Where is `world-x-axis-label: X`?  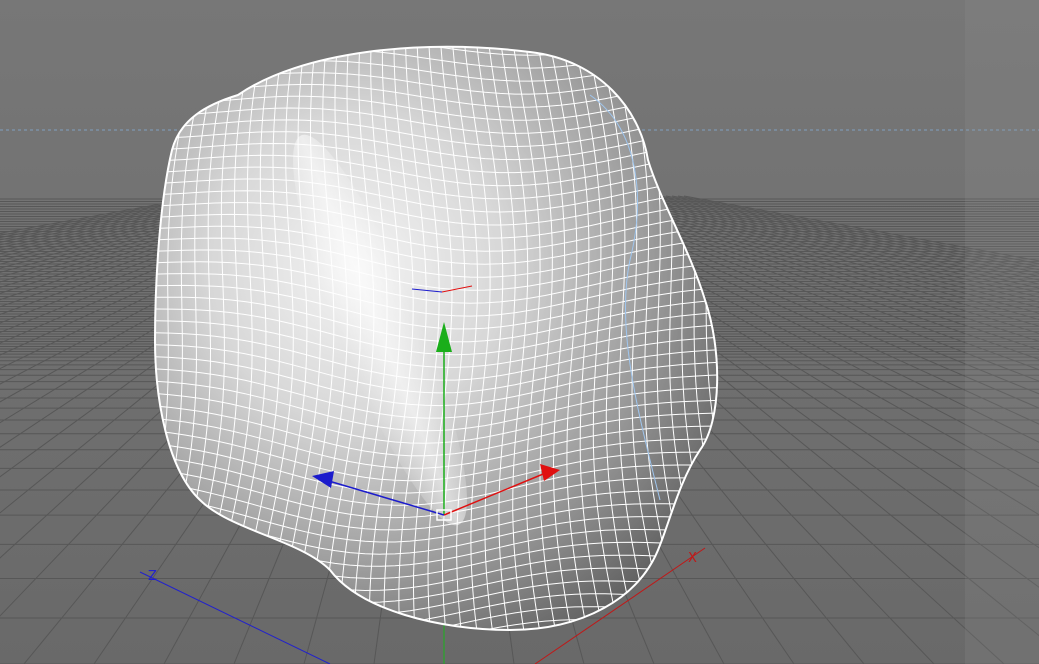 world-x-axis-label: X is located at coordinates (692, 558).